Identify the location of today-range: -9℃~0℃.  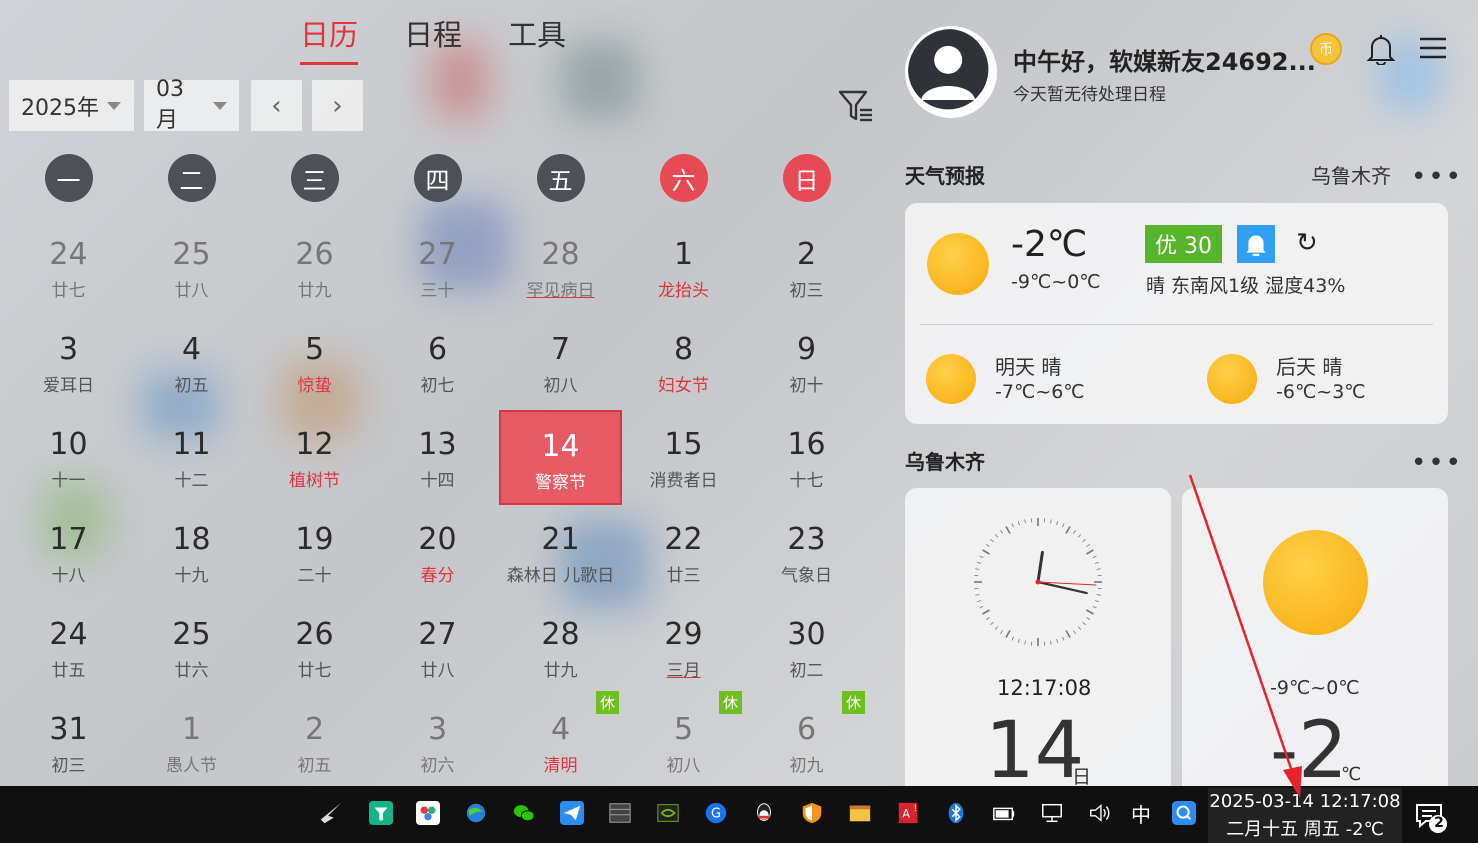
(1056, 282).